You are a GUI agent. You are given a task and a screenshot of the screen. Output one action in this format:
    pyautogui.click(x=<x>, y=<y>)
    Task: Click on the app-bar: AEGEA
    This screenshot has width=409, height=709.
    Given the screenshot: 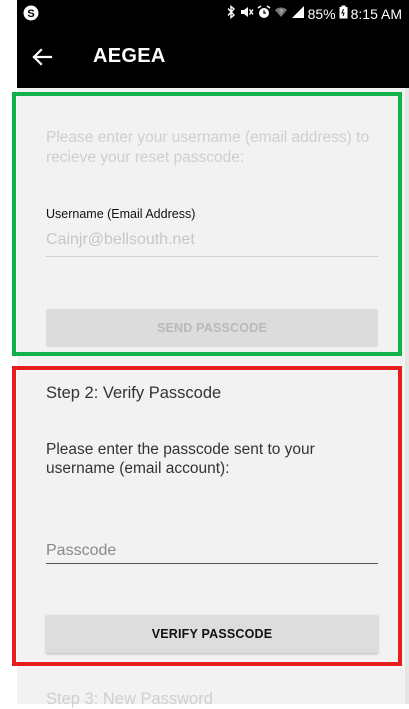 What is the action you would take?
    pyautogui.click(x=213, y=57)
    